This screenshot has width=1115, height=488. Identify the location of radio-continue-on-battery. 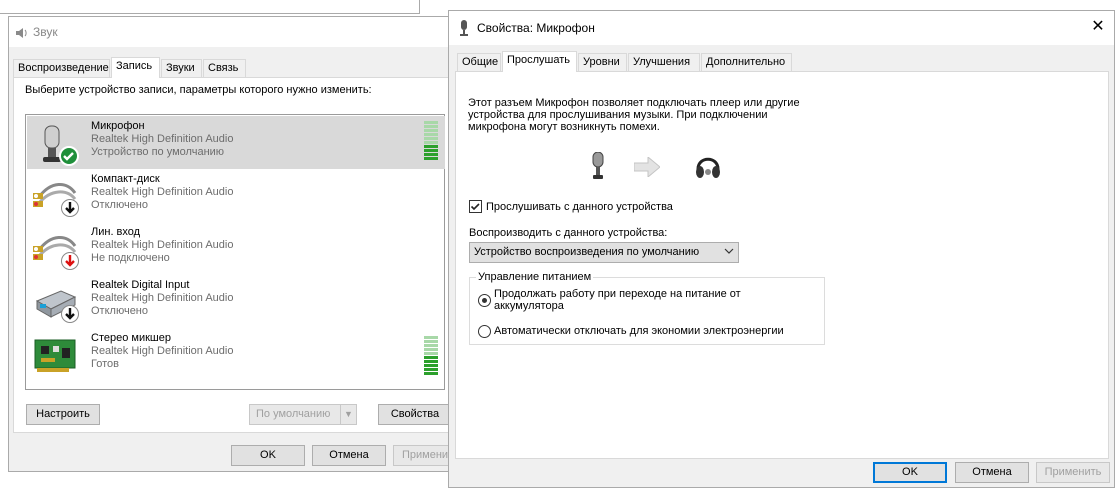
(484, 300).